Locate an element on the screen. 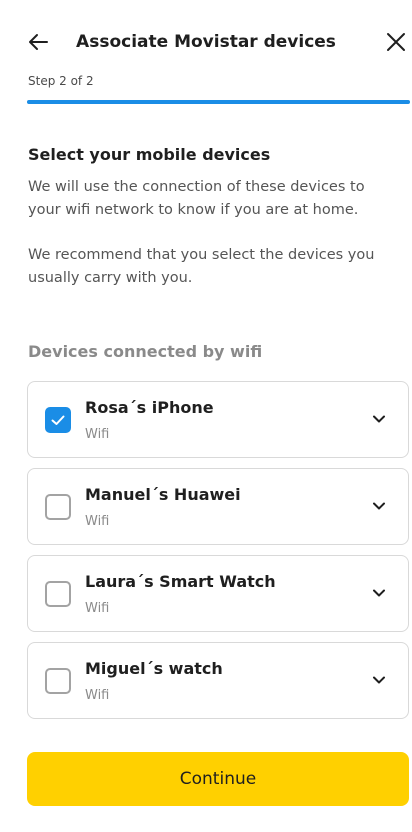  checkmark-icon is located at coordinates (58, 420).